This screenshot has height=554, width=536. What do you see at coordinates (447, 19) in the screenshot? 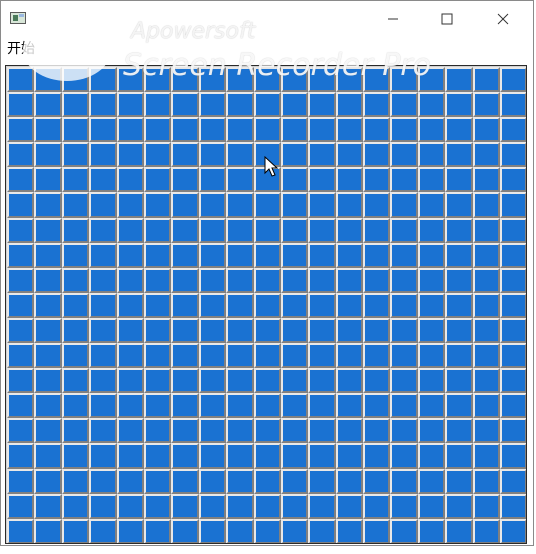
I see `maximize-button` at bounding box center [447, 19].